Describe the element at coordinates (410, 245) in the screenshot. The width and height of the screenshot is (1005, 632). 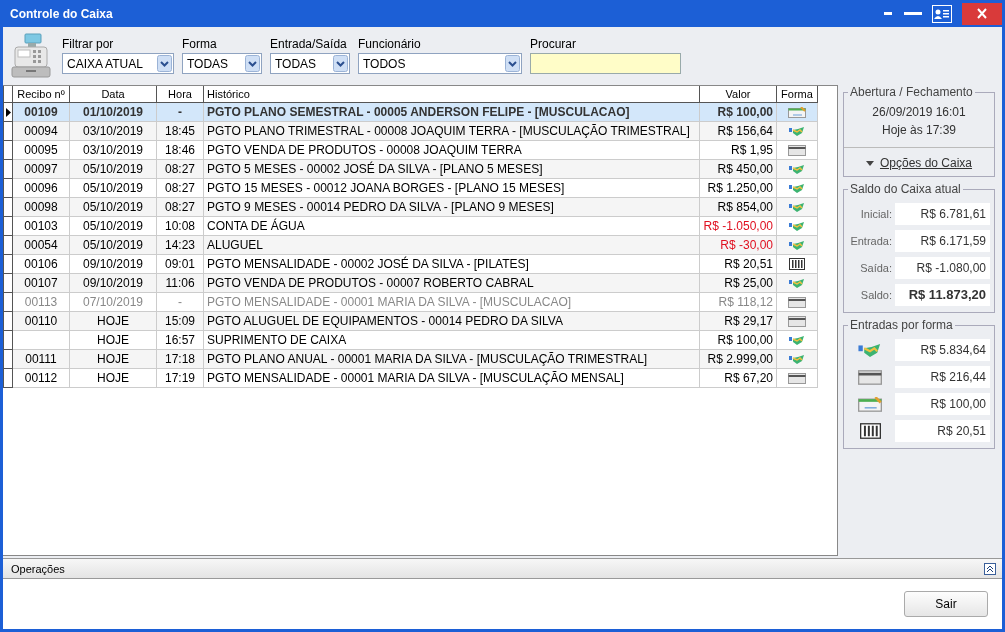
I see `table-row: 00054 05/10/2019 14:23 ALUGUEL R$ -30,00` at that location.